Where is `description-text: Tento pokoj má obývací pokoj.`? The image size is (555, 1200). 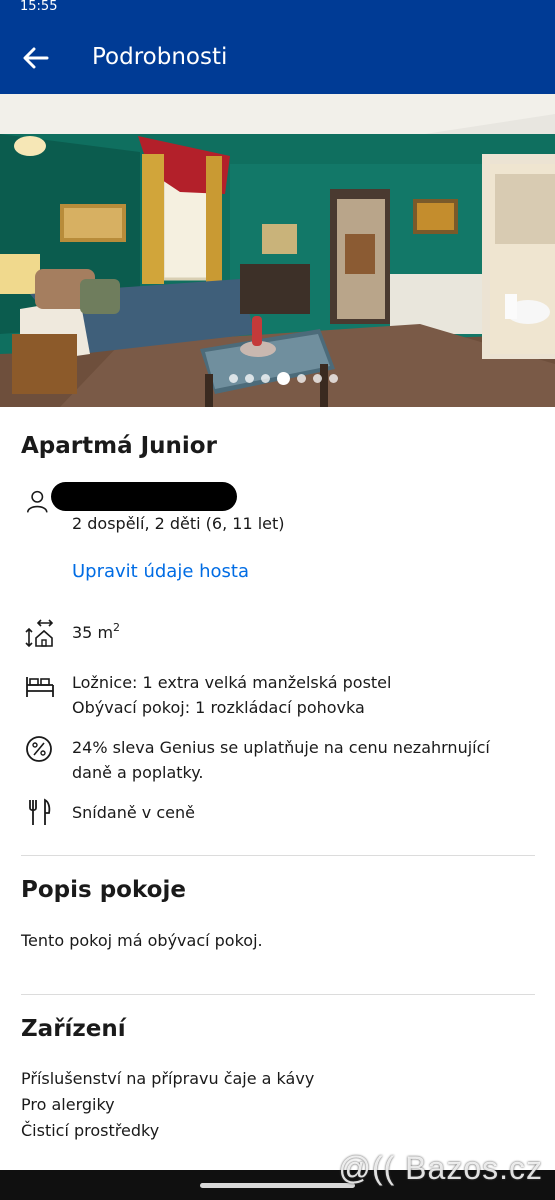
description-text: Tento pokoj má obývací pokoj. is located at coordinates (142, 940).